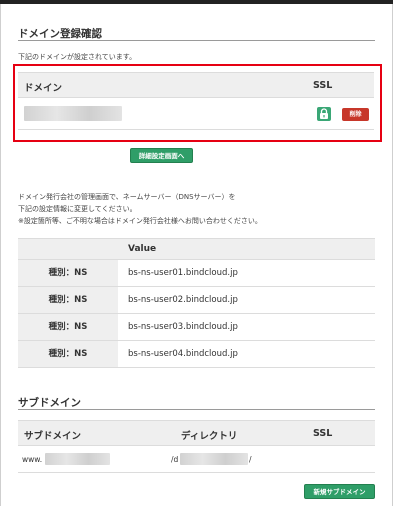 The width and height of the screenshot is (393, 506). Describe the element at coordinates (142, 249) in the screenshot. I see `col-value: Value` at that location.